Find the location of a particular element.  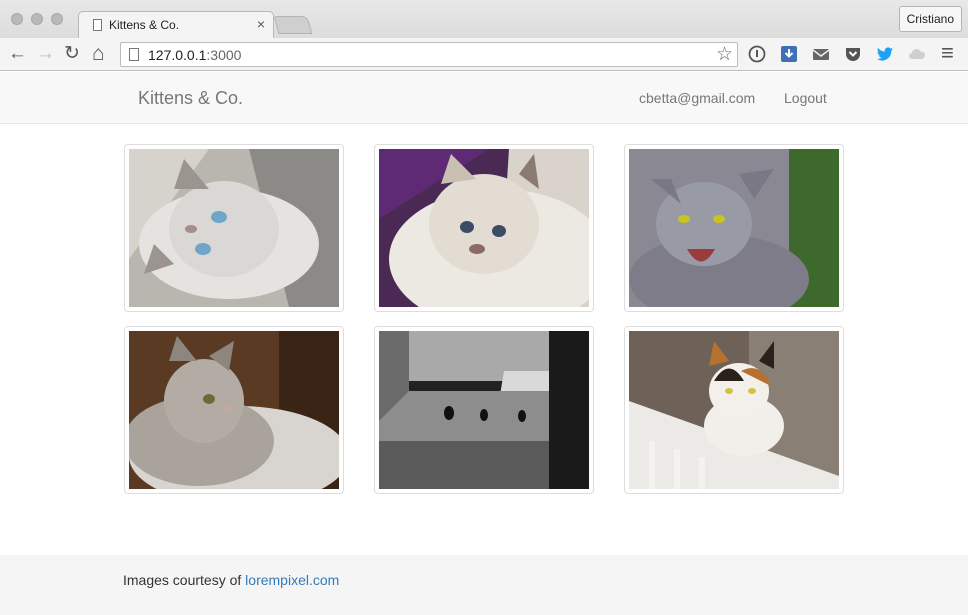

browser-toolbar: ← → ↻ ⌂ 127.0.0.1:3000 ☆ ≡ is located at coordinates (484, 54).